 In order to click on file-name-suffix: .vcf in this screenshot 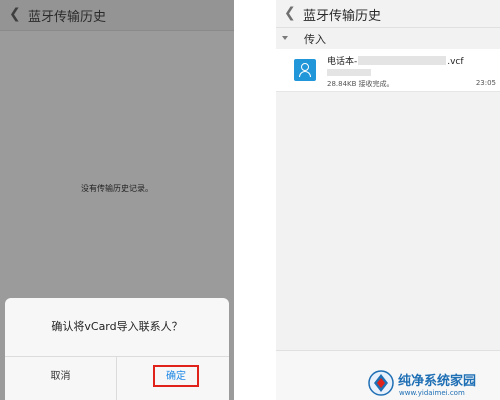, I will do `click(455, 62)`.